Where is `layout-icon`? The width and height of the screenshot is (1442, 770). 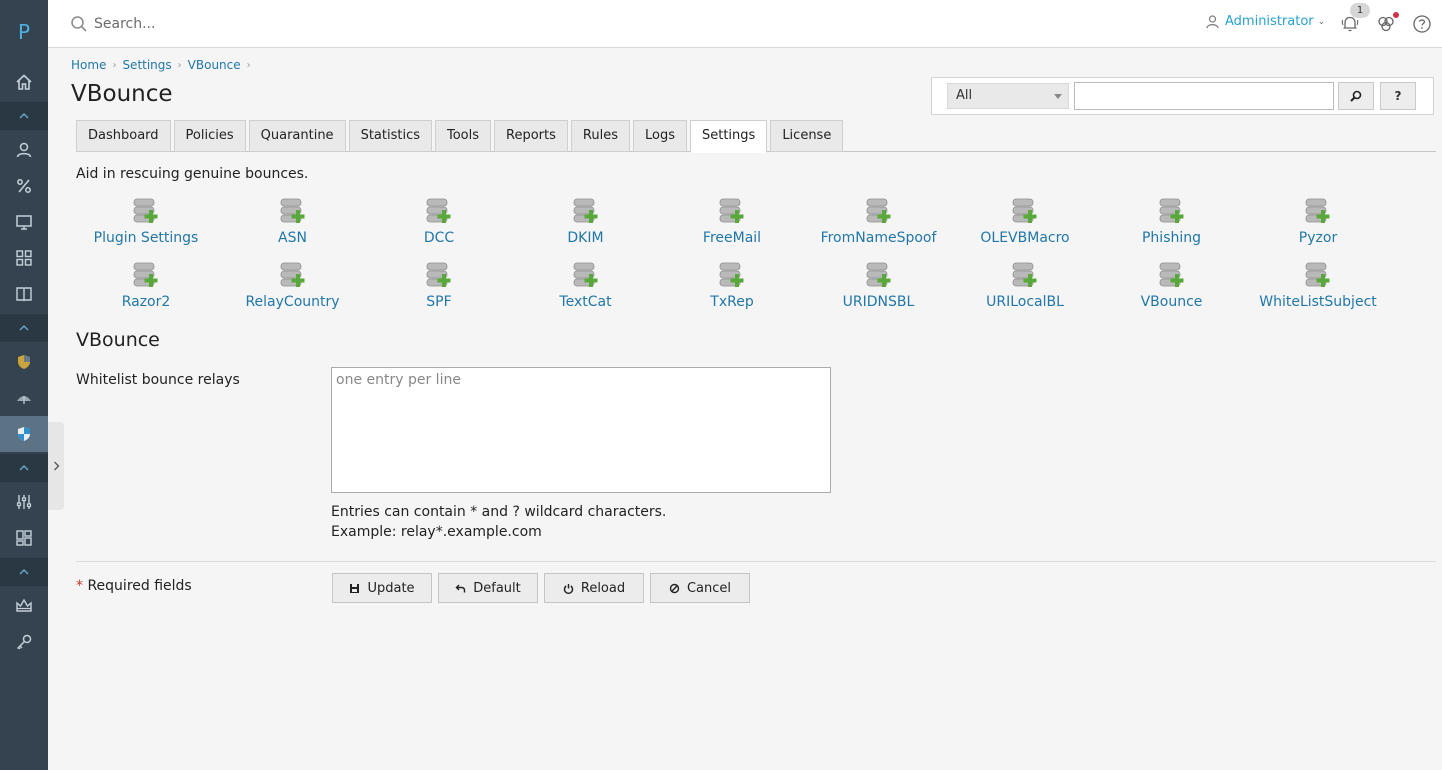 layout-icon is located at coordinates (24, 538).